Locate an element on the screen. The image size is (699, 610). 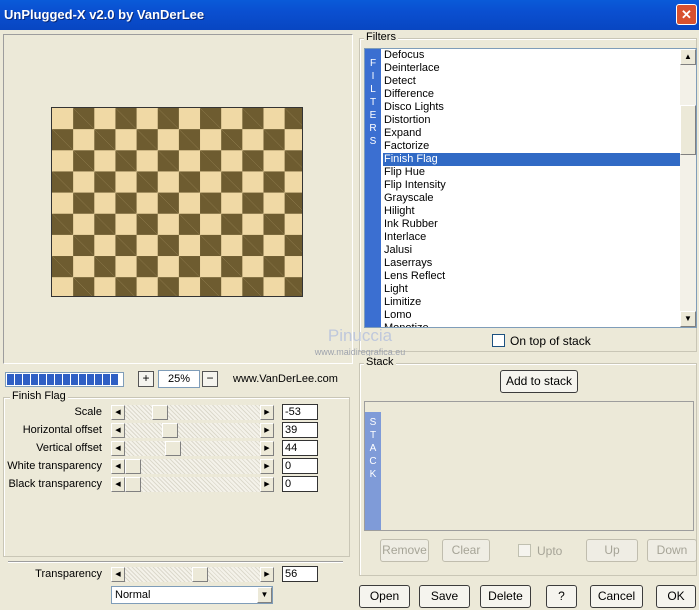
filter-item: Ink Rubber is located at coordinates (532, 224).